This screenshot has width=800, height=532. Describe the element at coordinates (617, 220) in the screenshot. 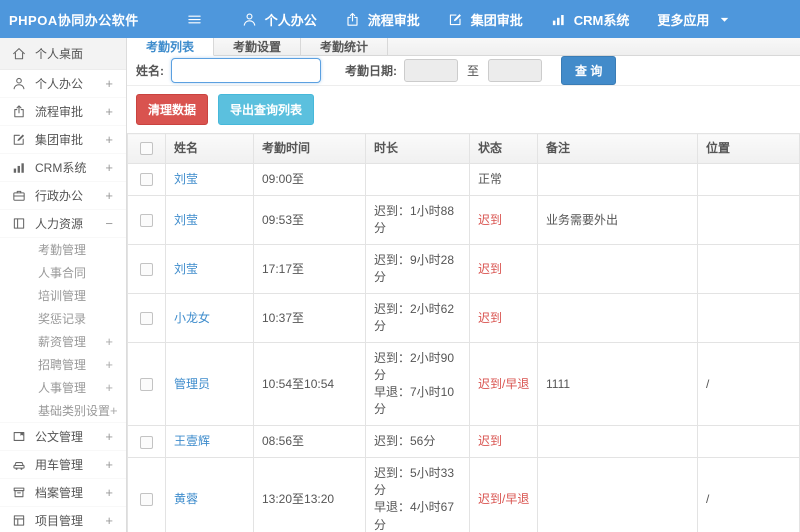

I see `note-cell: 业务需要外出` at that location.